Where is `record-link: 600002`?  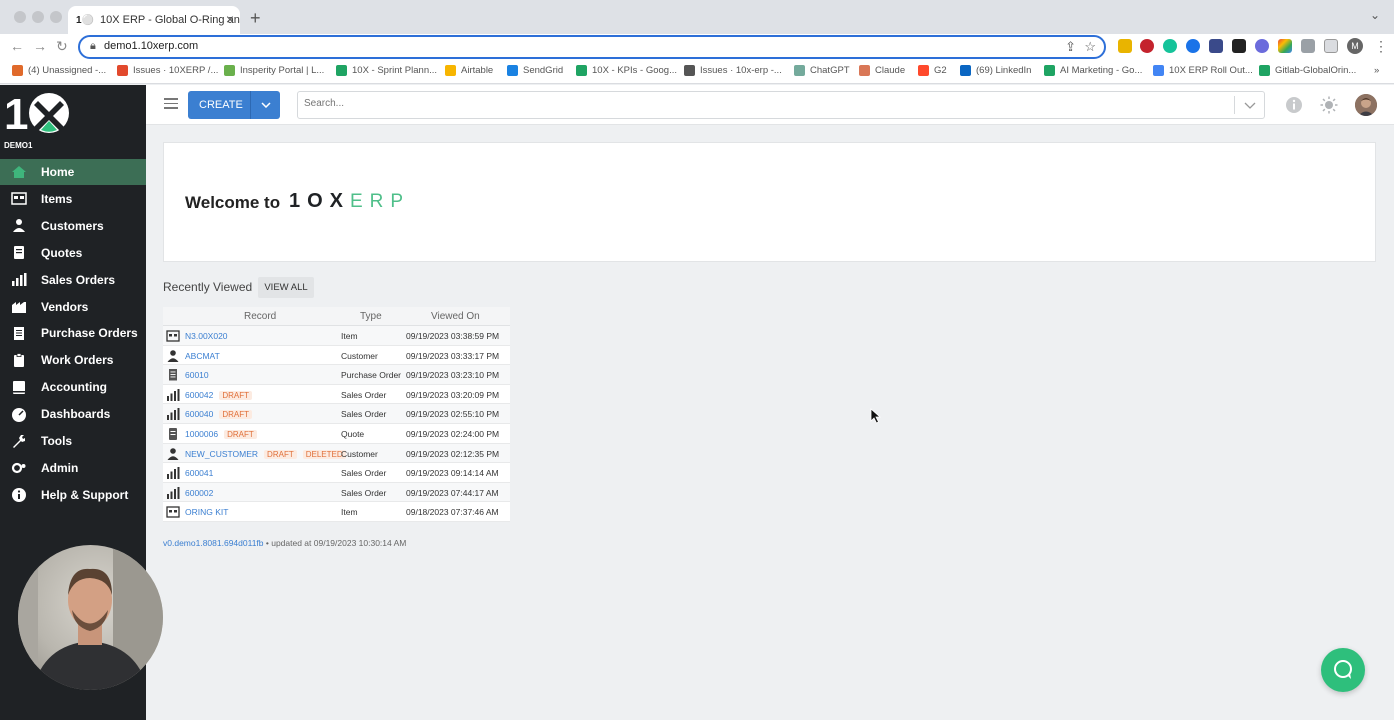 record-link: 600002 is located at coordinates (199, 493).